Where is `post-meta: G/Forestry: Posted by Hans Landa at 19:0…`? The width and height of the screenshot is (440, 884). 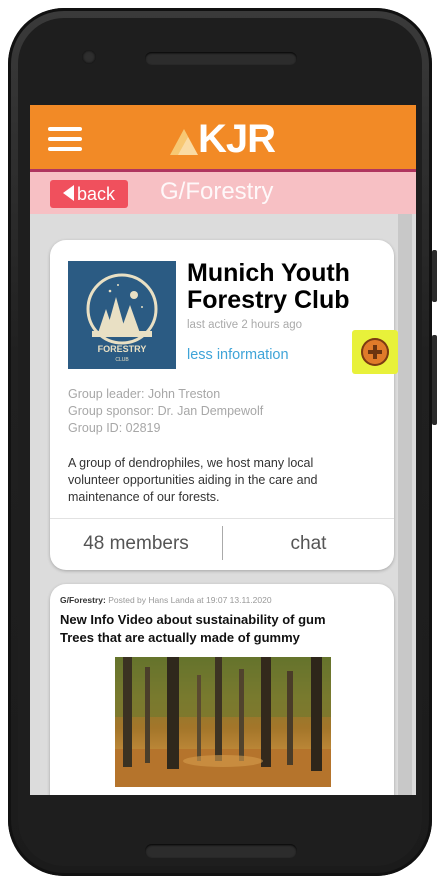 post-meta: G/Forestry: Posted by Hans Landa at 19:0… is located at coordinates (166, 600).